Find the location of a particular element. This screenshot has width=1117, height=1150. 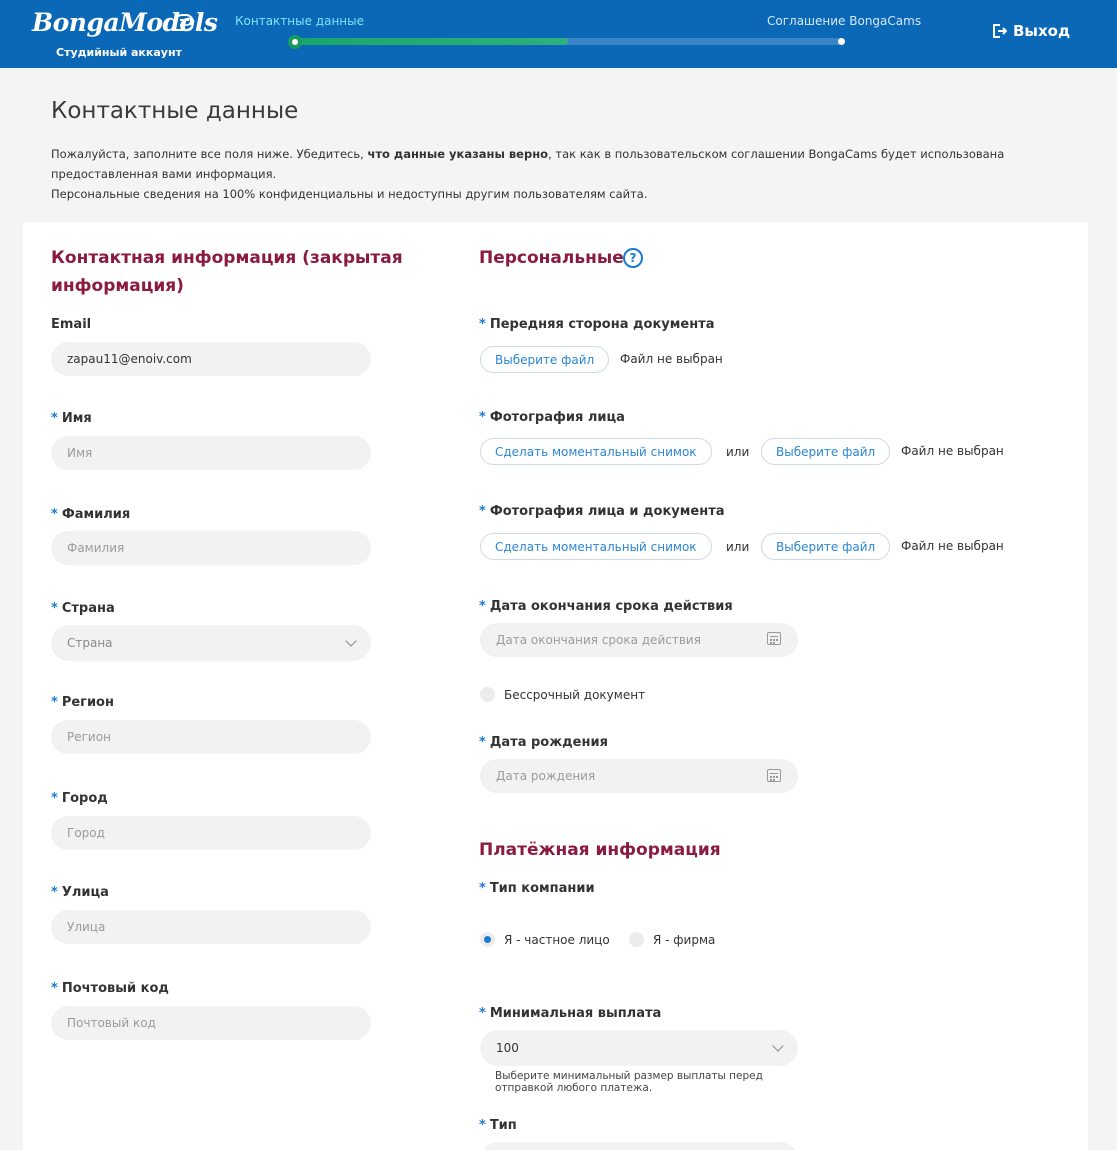

page-title: Контактные данные is located at coordinates (175, 111).